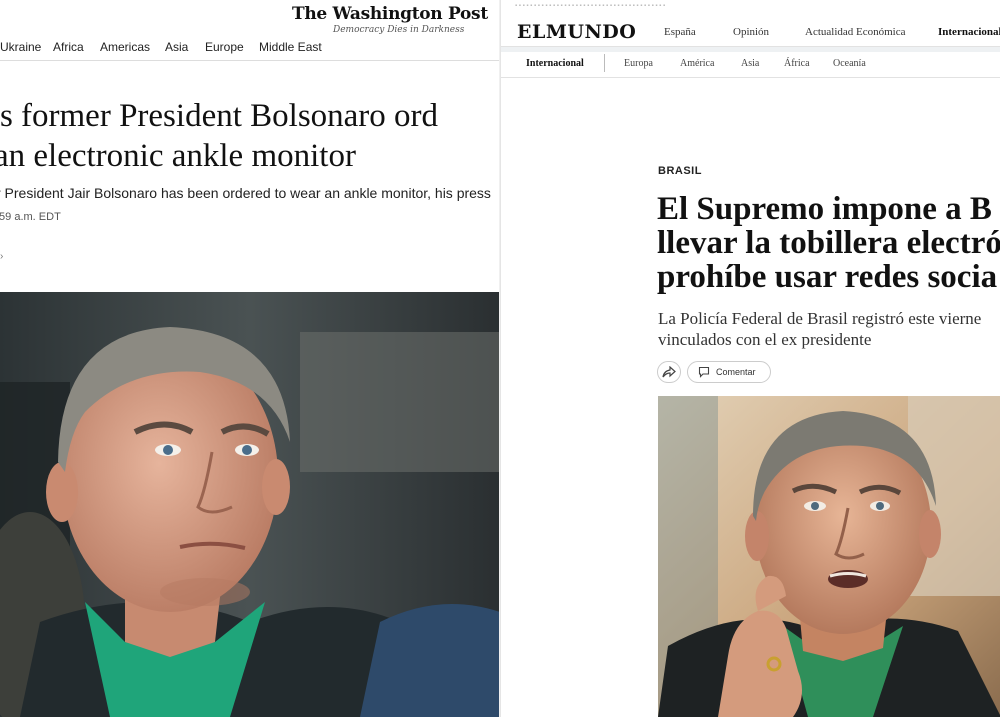 The width and height of the screenshot is (1000, 717). I want to click on share-button, so click(669, 372).